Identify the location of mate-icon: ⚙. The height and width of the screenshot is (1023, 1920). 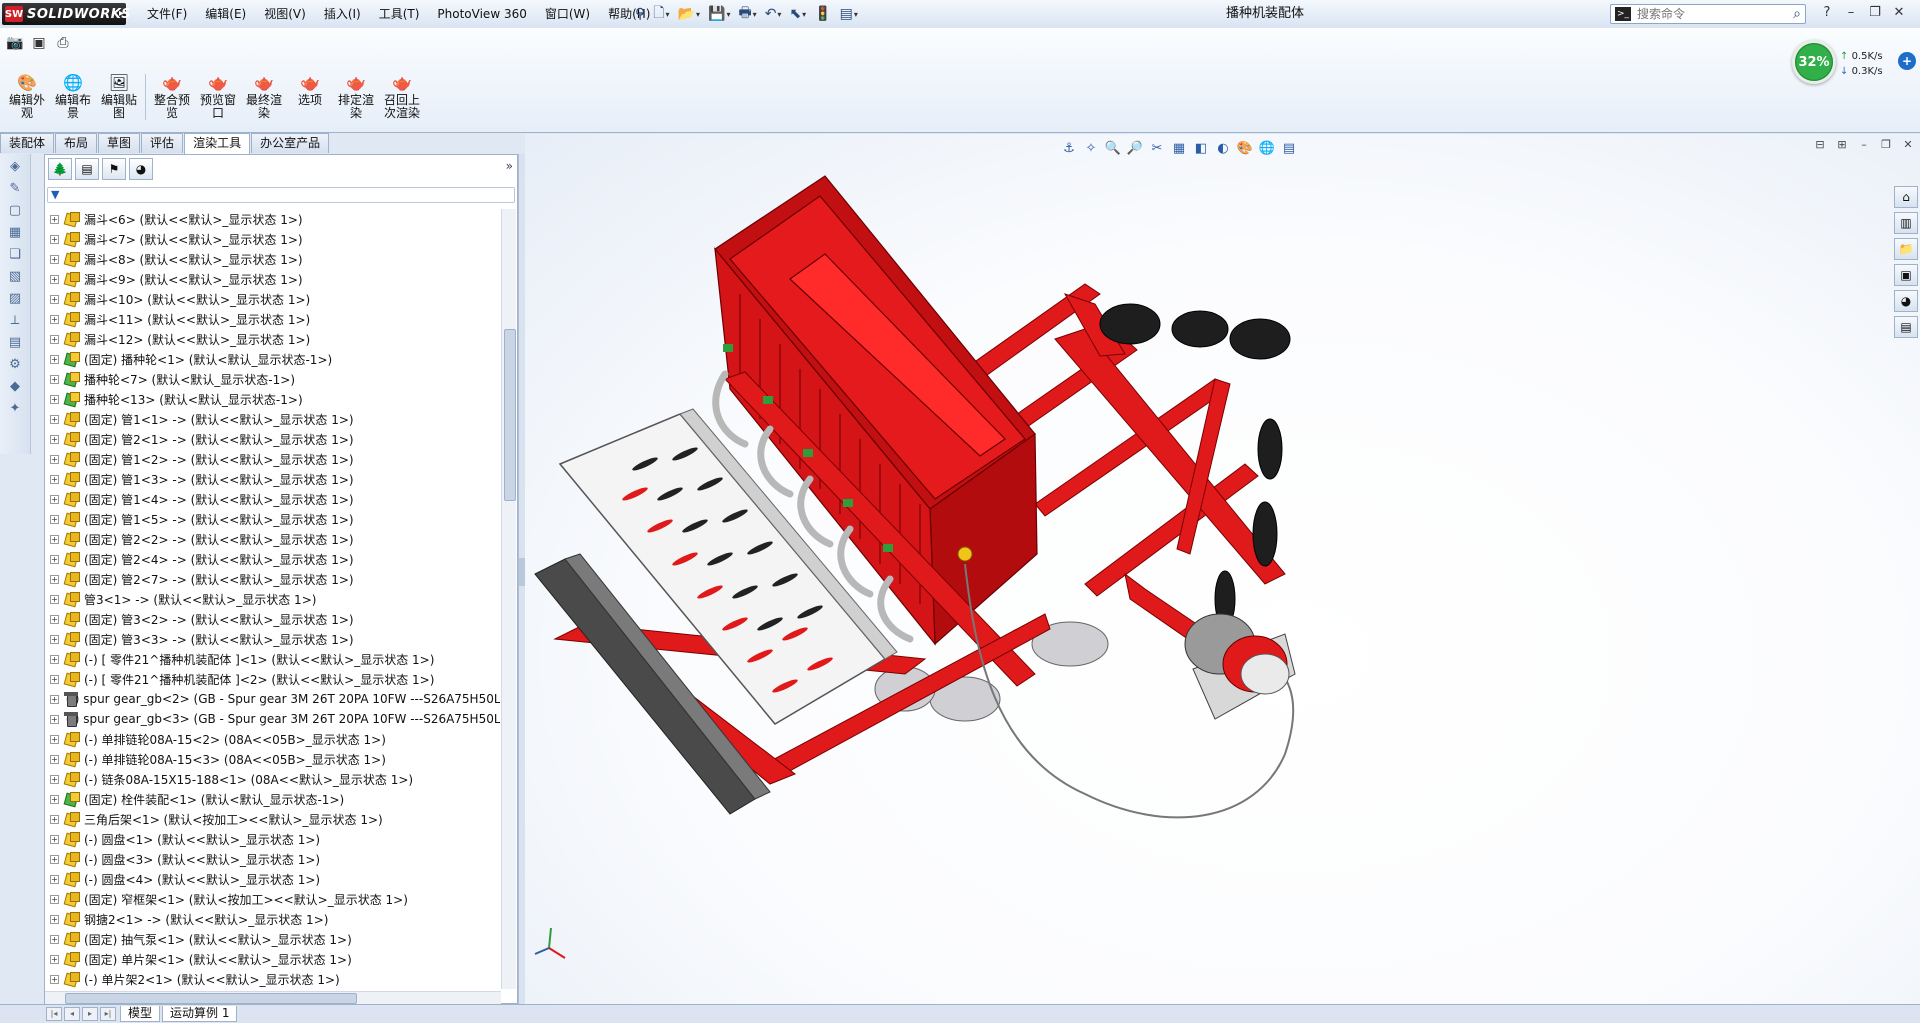
(15, 365).